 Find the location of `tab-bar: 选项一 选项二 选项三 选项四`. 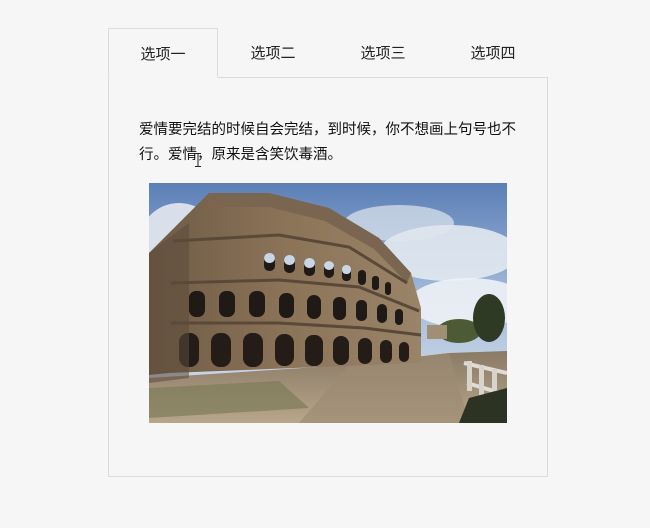

tab-bar: 选项一 选项二 选项三 选项四 is located at coordinates (328, 53).